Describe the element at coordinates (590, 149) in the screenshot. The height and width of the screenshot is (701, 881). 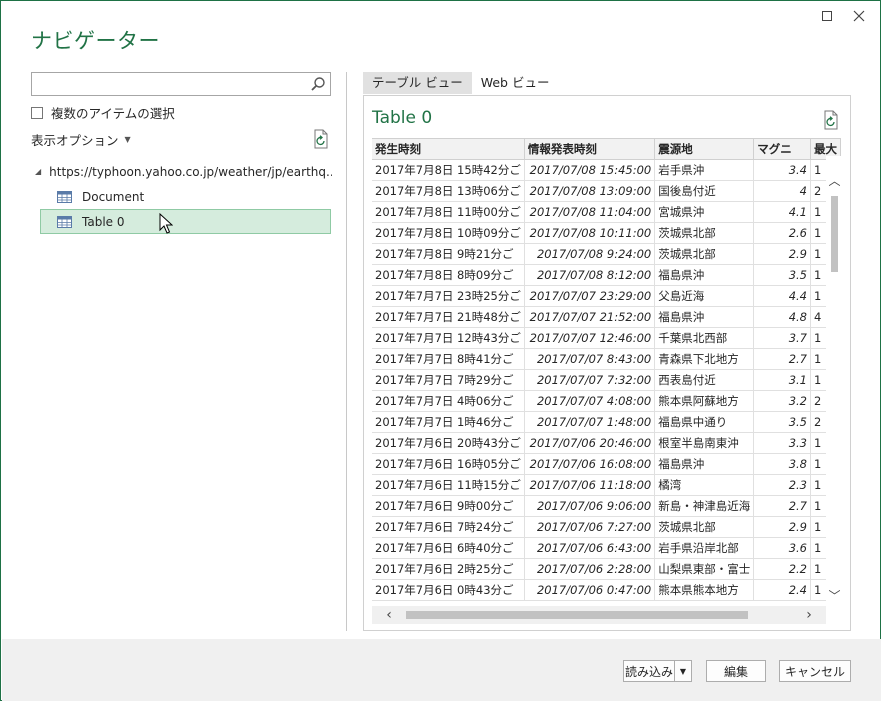
I see `column-header: 情報発表時刻` at that location.